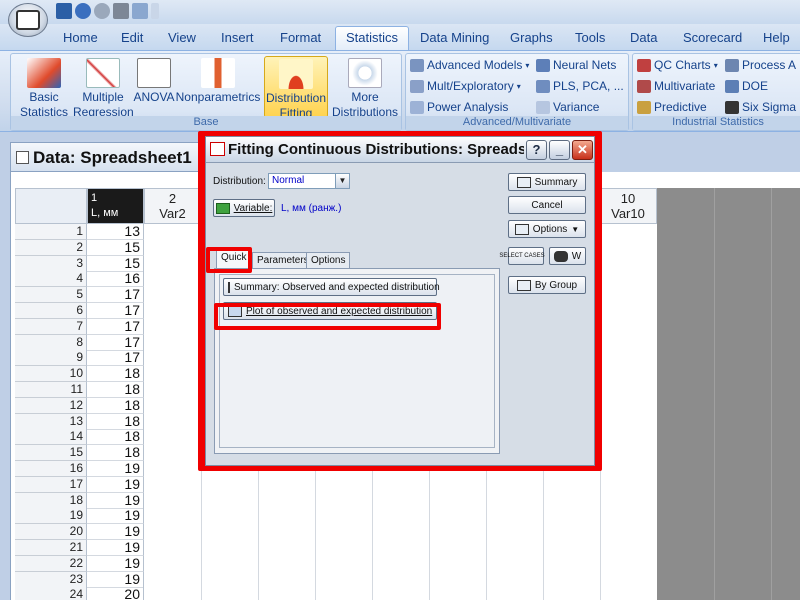  Describe the element at coordinates (760, 107) in the screenshot. I see `six-sigma-button: Six Sigma` at that location.